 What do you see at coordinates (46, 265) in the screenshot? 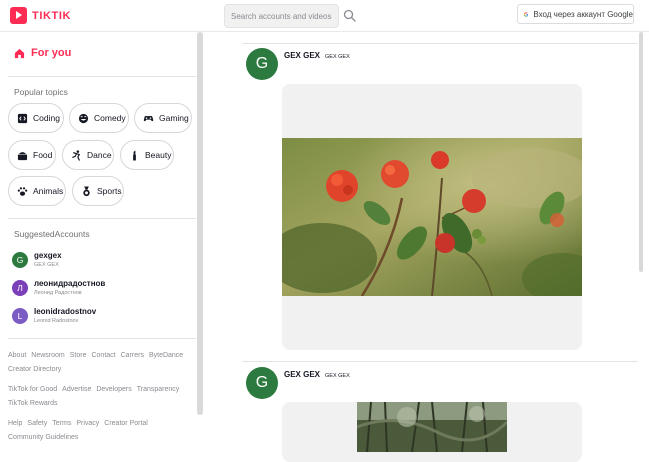
I see `account-display-name: GEX GEX` at bounding box center [46, 265].